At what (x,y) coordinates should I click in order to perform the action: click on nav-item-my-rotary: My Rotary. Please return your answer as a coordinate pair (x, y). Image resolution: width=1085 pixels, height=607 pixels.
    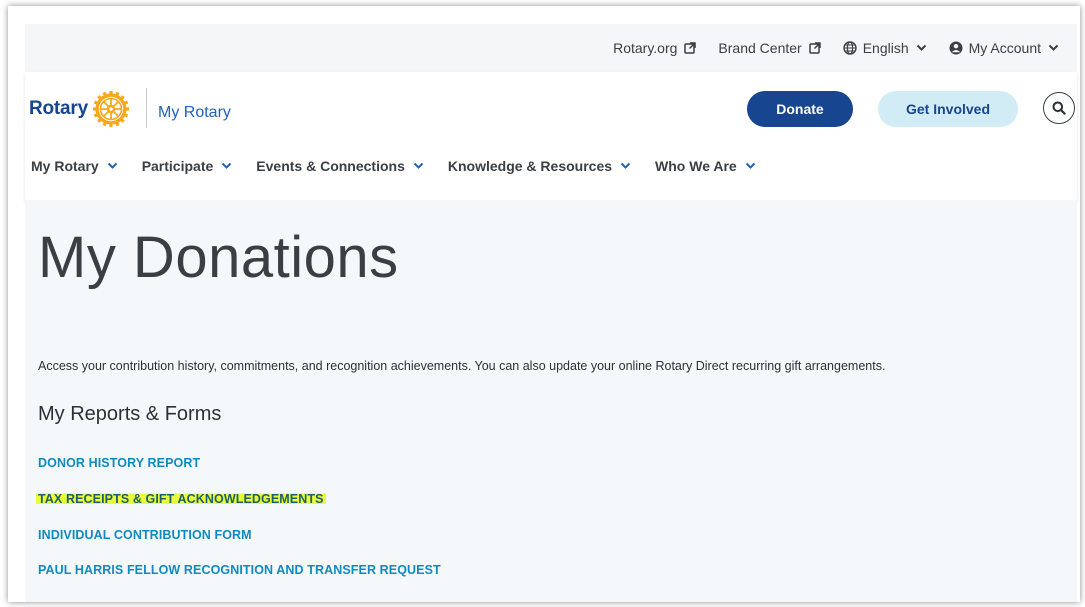
    Looking at the image, I should click on (74, 166).